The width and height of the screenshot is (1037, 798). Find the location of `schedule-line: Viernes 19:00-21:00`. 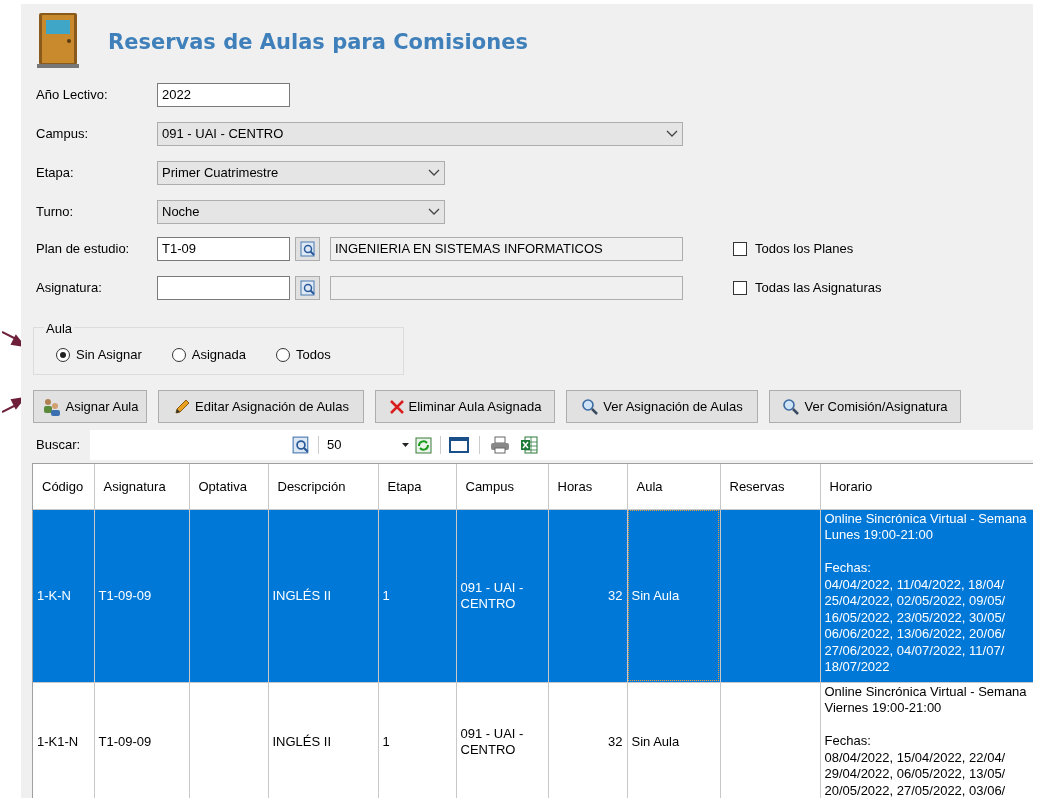

schedule-line: Viernes 19:00-21:00 is located at coordinates (883, 708).